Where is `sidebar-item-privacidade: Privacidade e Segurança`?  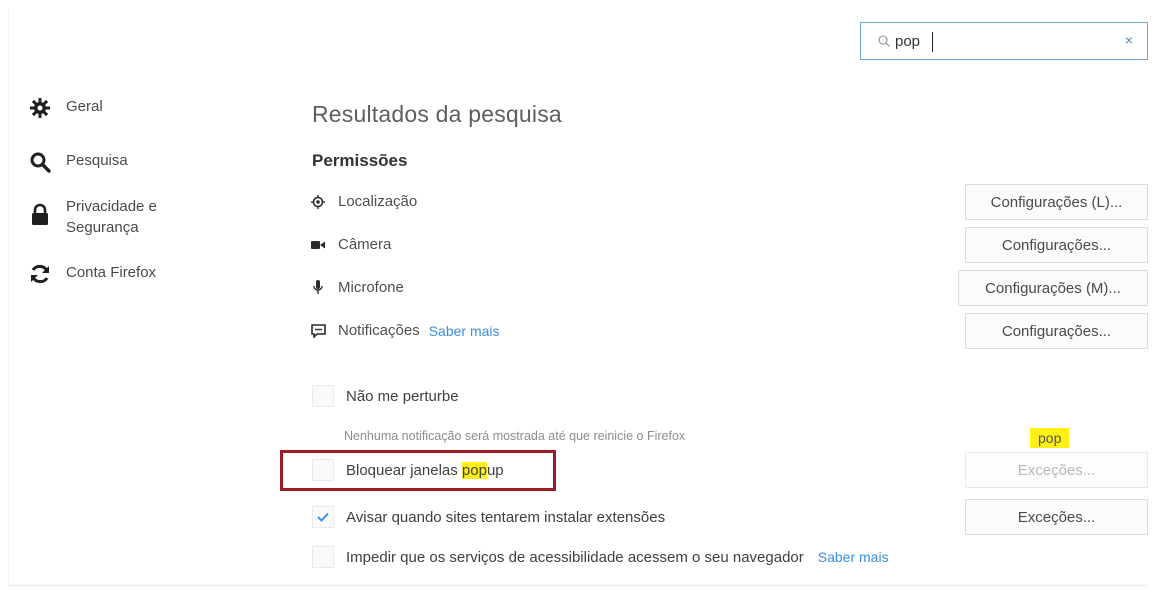 sidebar-item-privacidade: Privacidade e Segurança is located at coordinates (92, 217).